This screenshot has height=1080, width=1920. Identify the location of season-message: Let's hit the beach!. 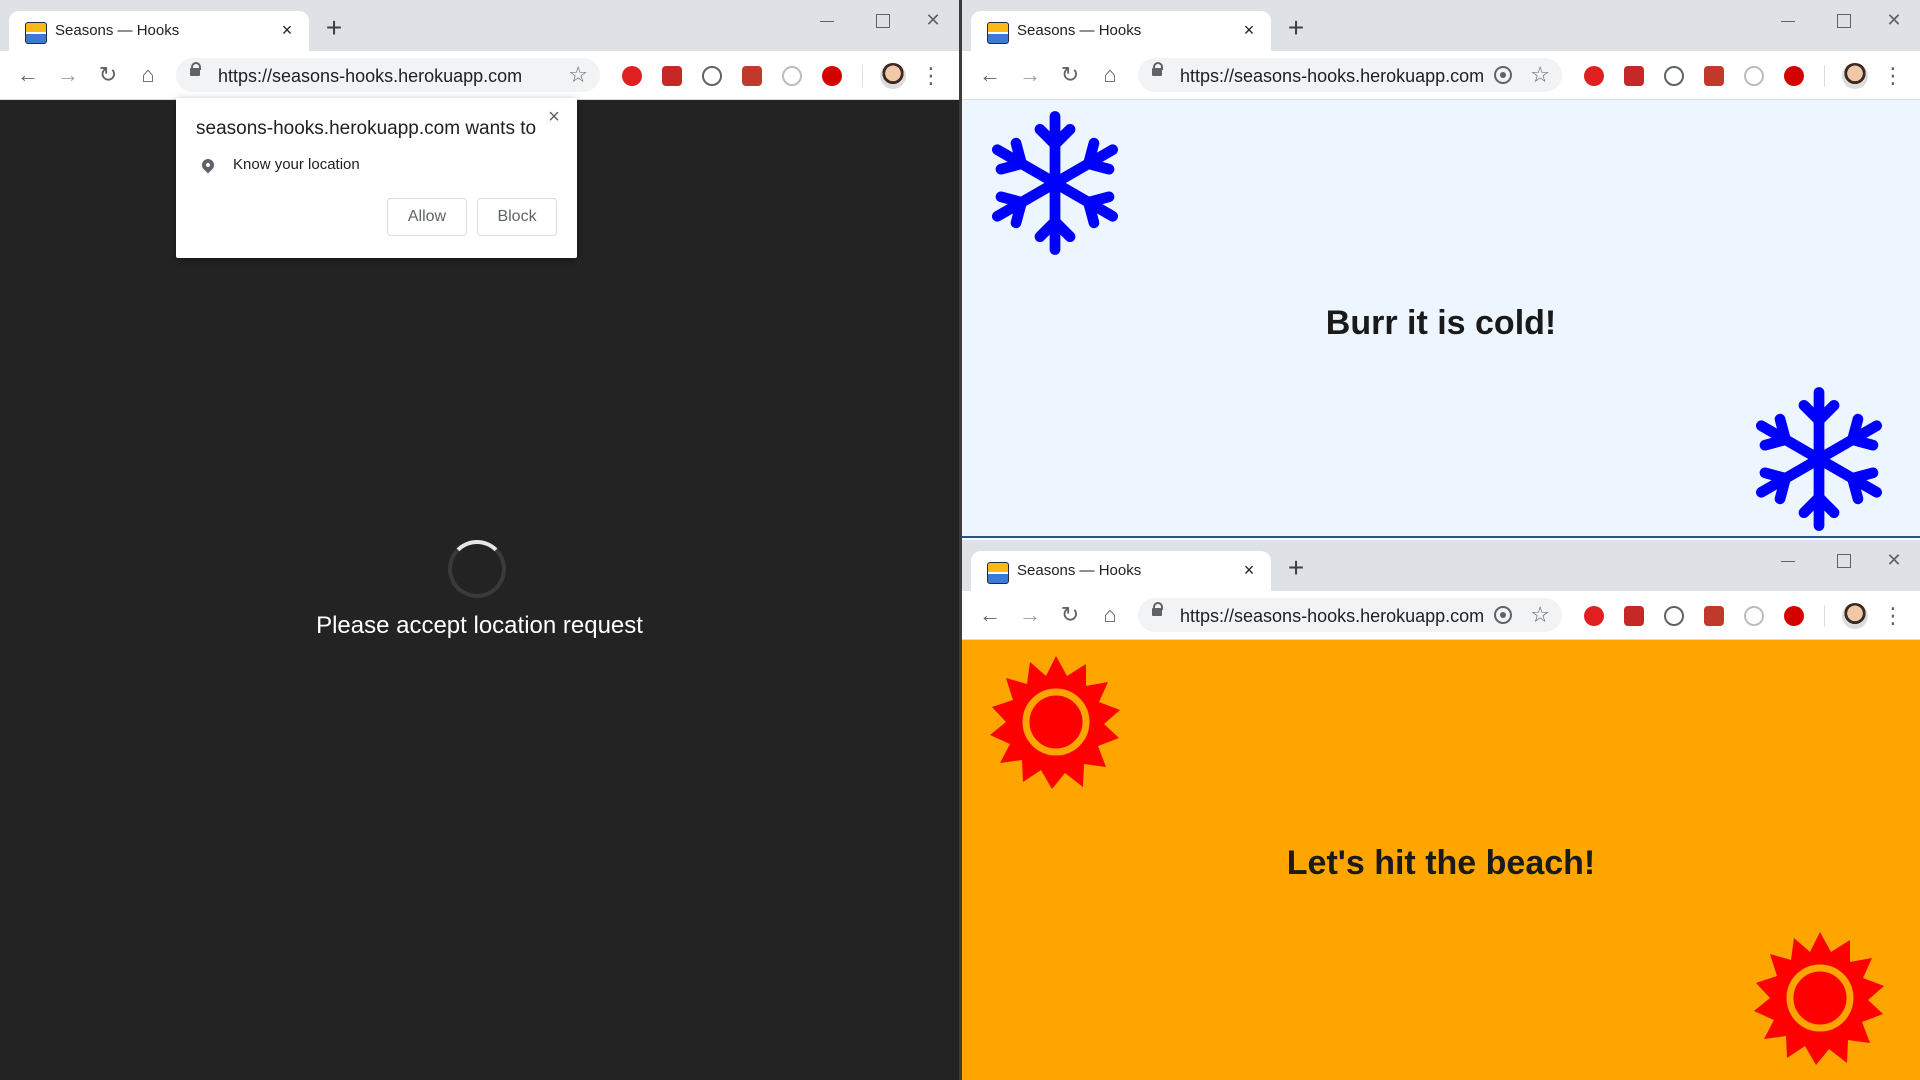
(1441, 863).